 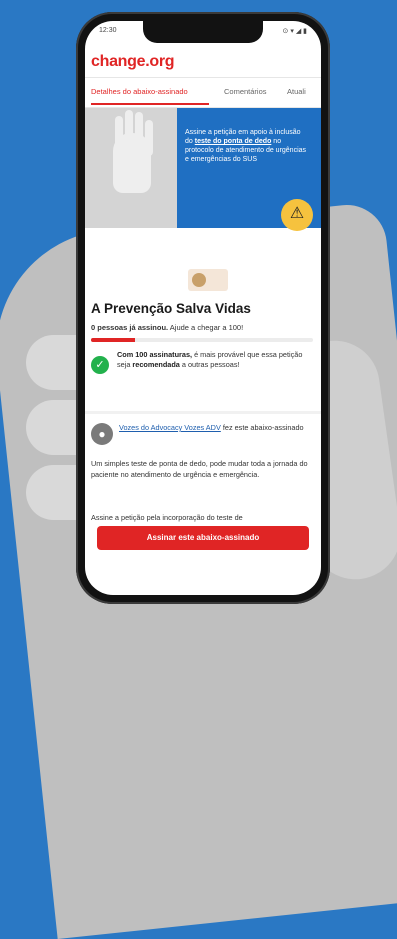 I want to click on section-divider, so click(x=203, y=412).